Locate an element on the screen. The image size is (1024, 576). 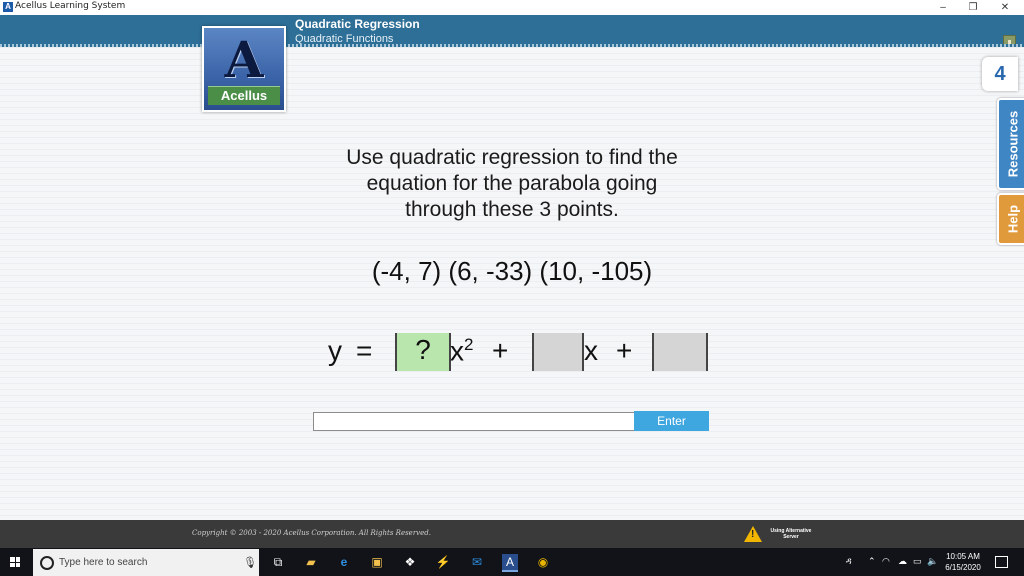
search-placeholder: Type here to search is located at coordinates (103, 562).